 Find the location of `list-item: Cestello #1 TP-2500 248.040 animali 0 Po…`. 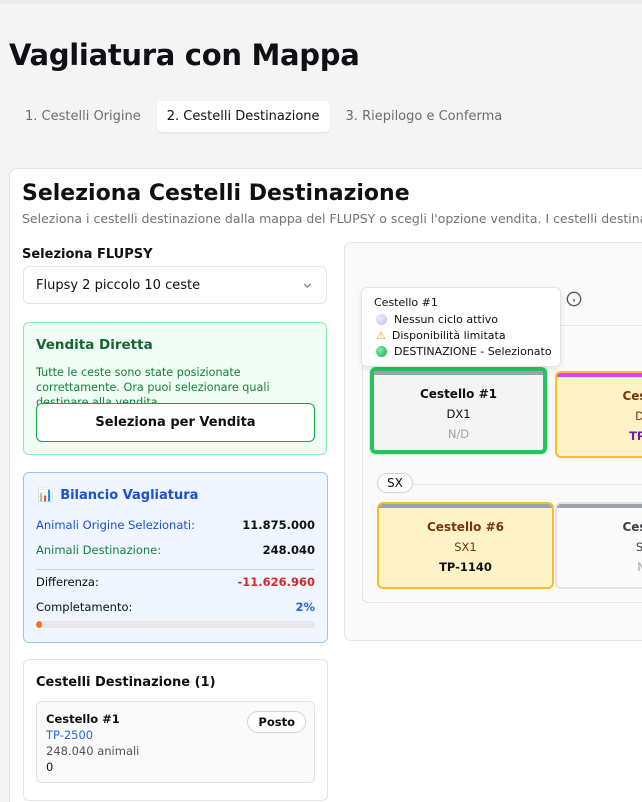

list-item: Cestello #1 TP-2500 248.040 animali 0 Po… is located at coordinates (175, 742).